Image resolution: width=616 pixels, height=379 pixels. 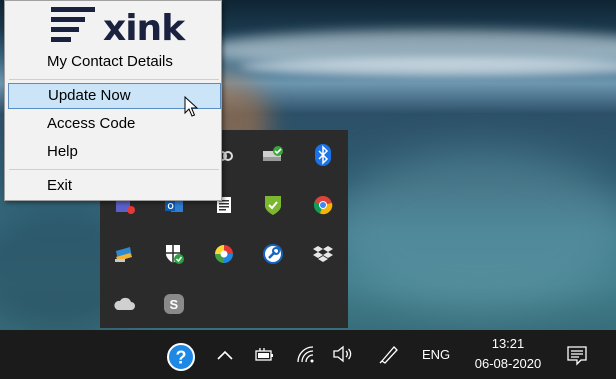 I want to click on xink-help-icon: ?, so click(x=181, y=357).